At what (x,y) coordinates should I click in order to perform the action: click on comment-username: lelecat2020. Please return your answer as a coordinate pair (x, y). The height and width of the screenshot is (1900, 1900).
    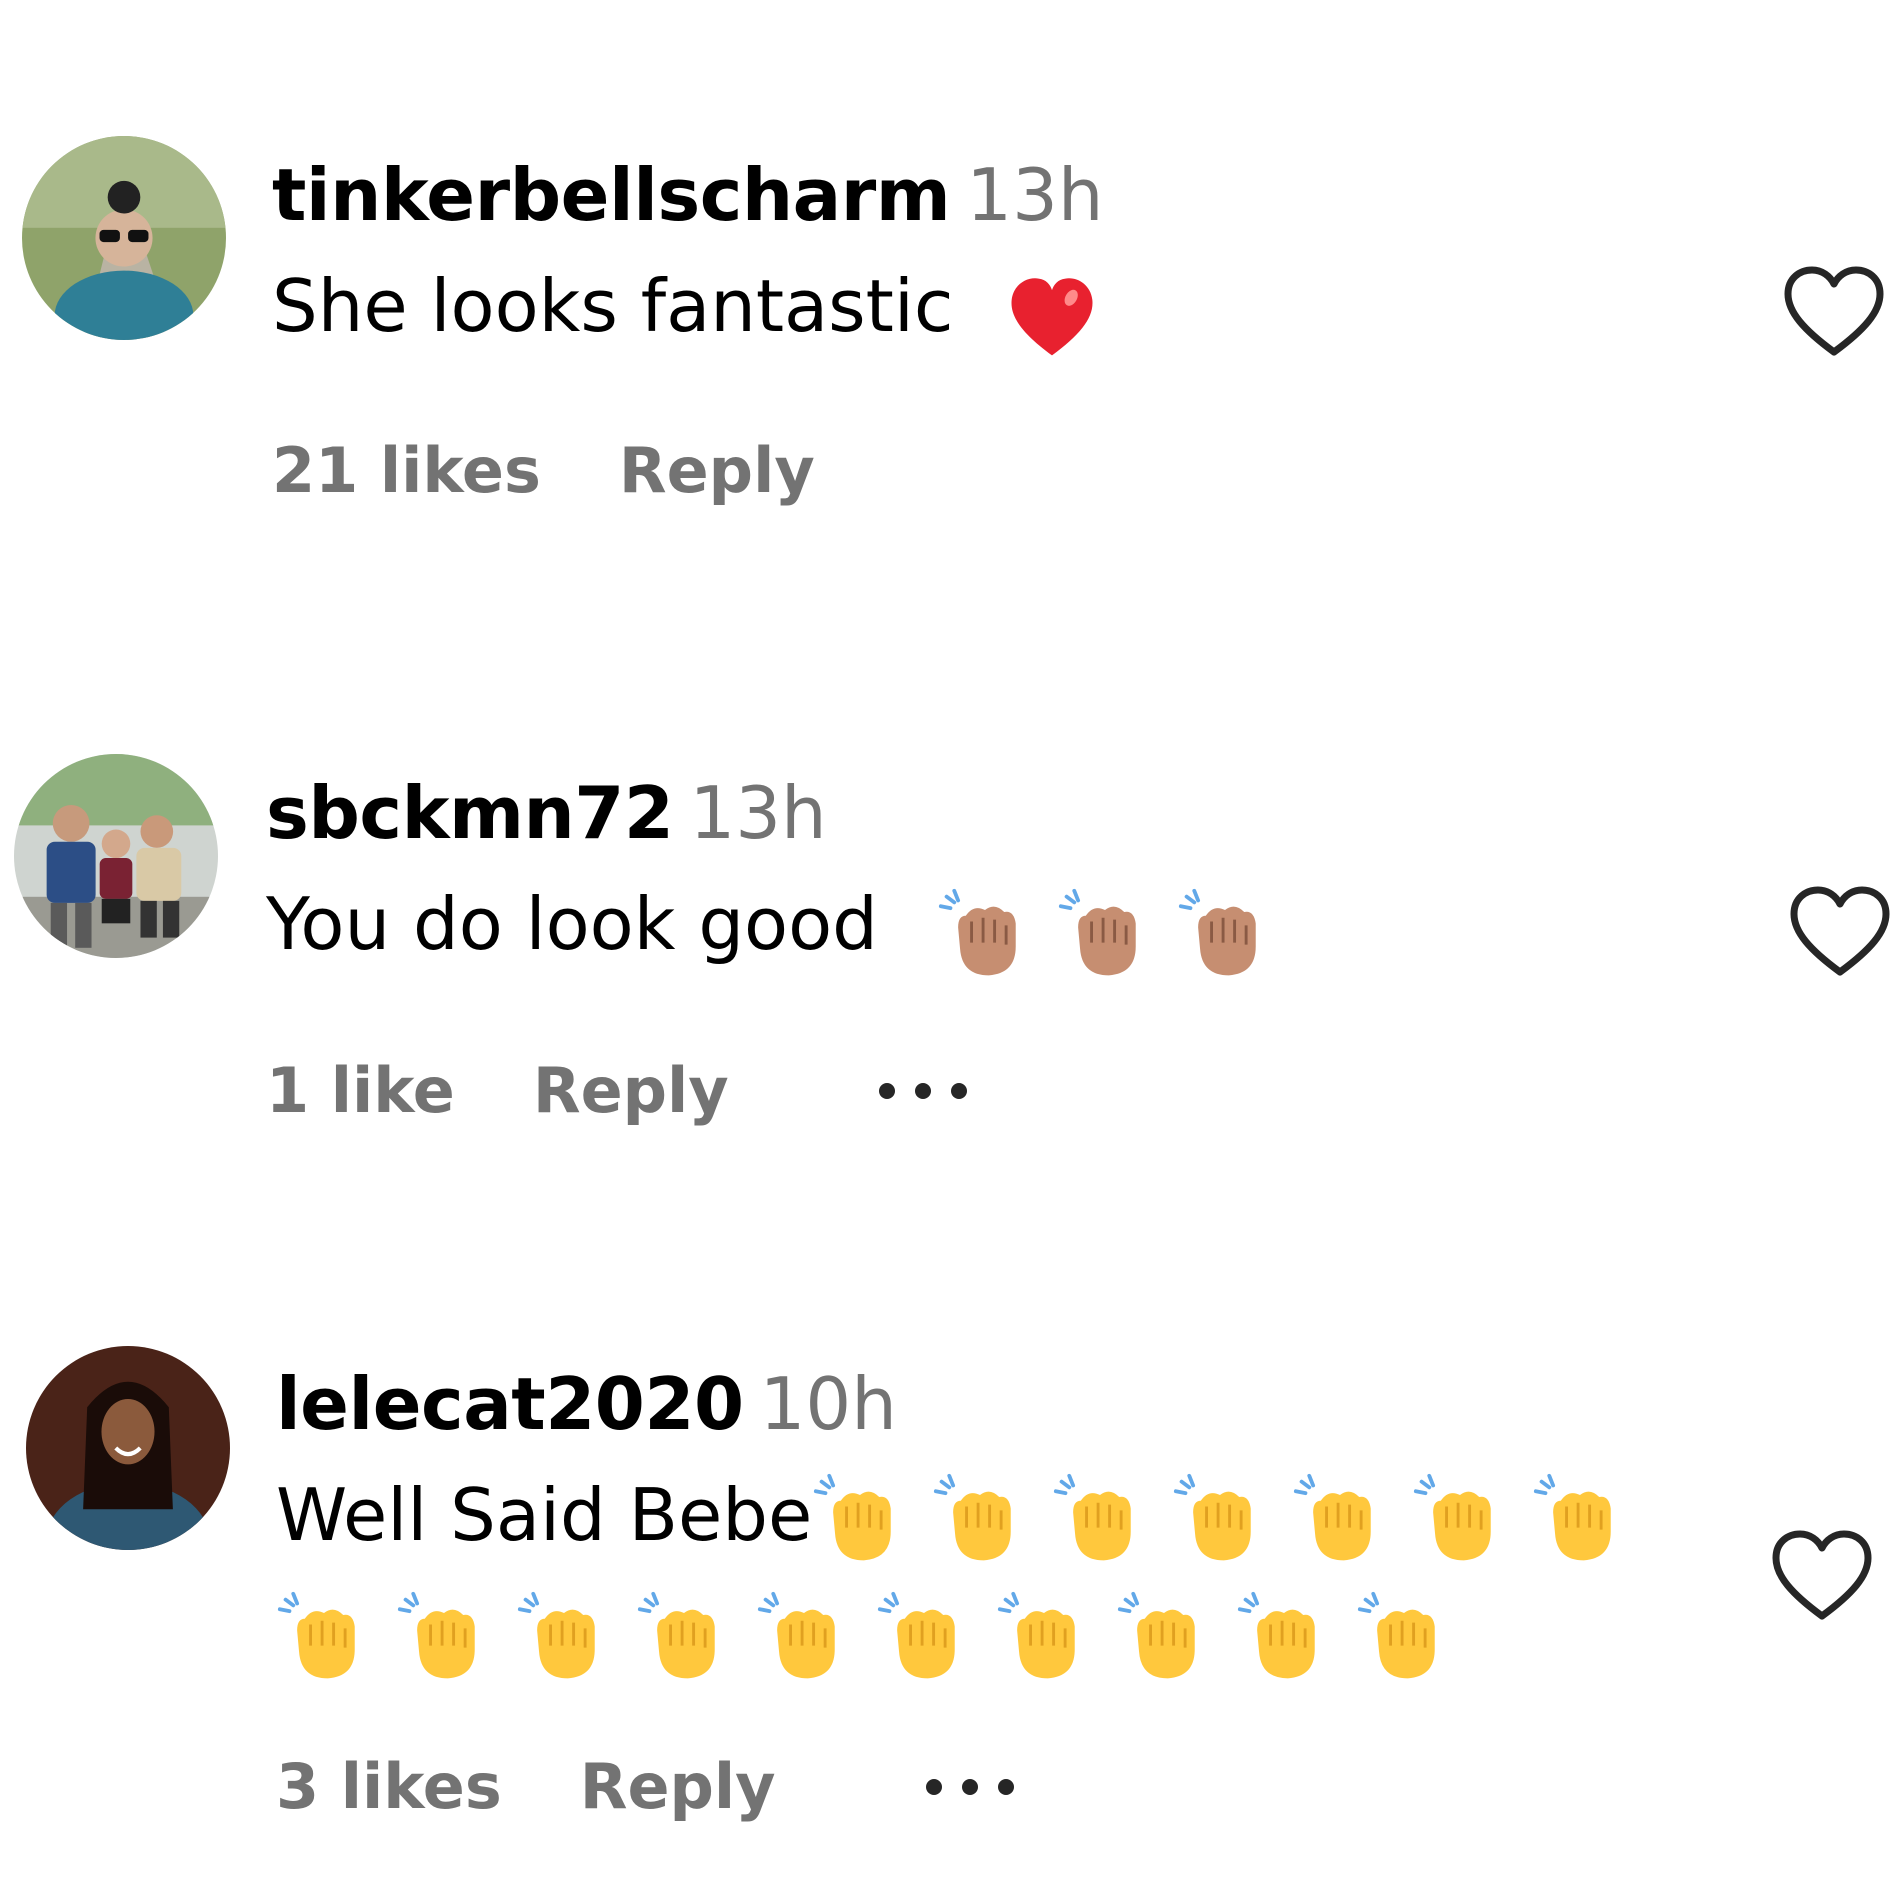
    Looking at the image, I should click on (510, 1404).